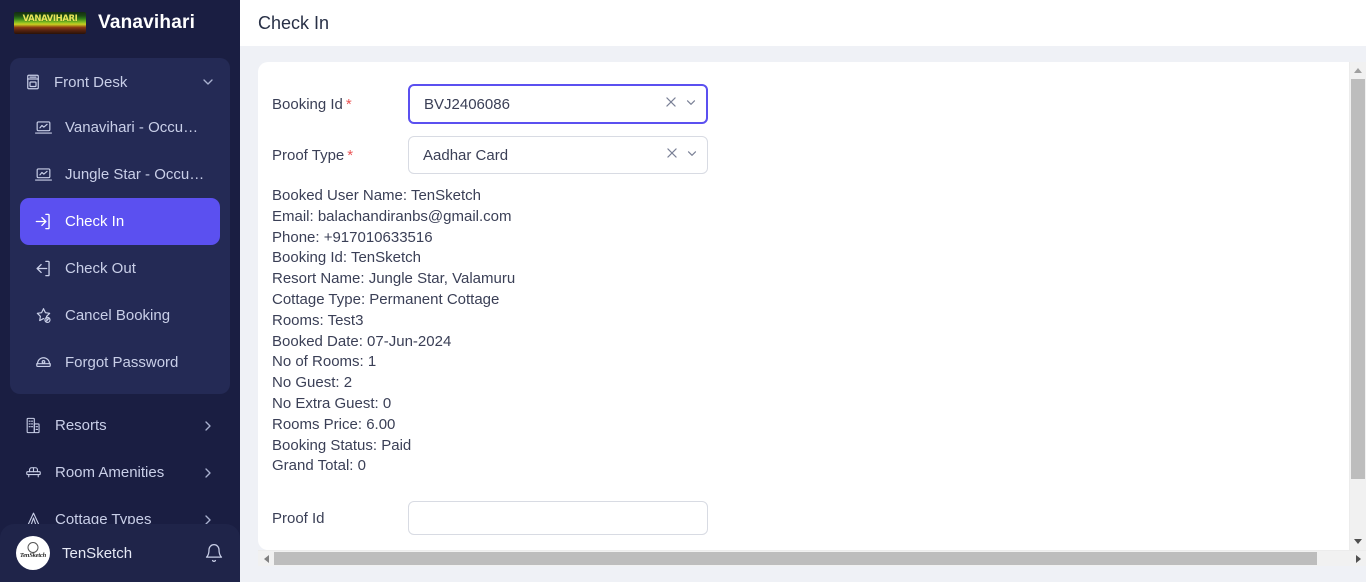 The image size is (1366, 582). What do you see at coordinates (308, 155) in the screenshot?
I see `proof-type-label-text: Proof Type` at bounding box center [308, 155].